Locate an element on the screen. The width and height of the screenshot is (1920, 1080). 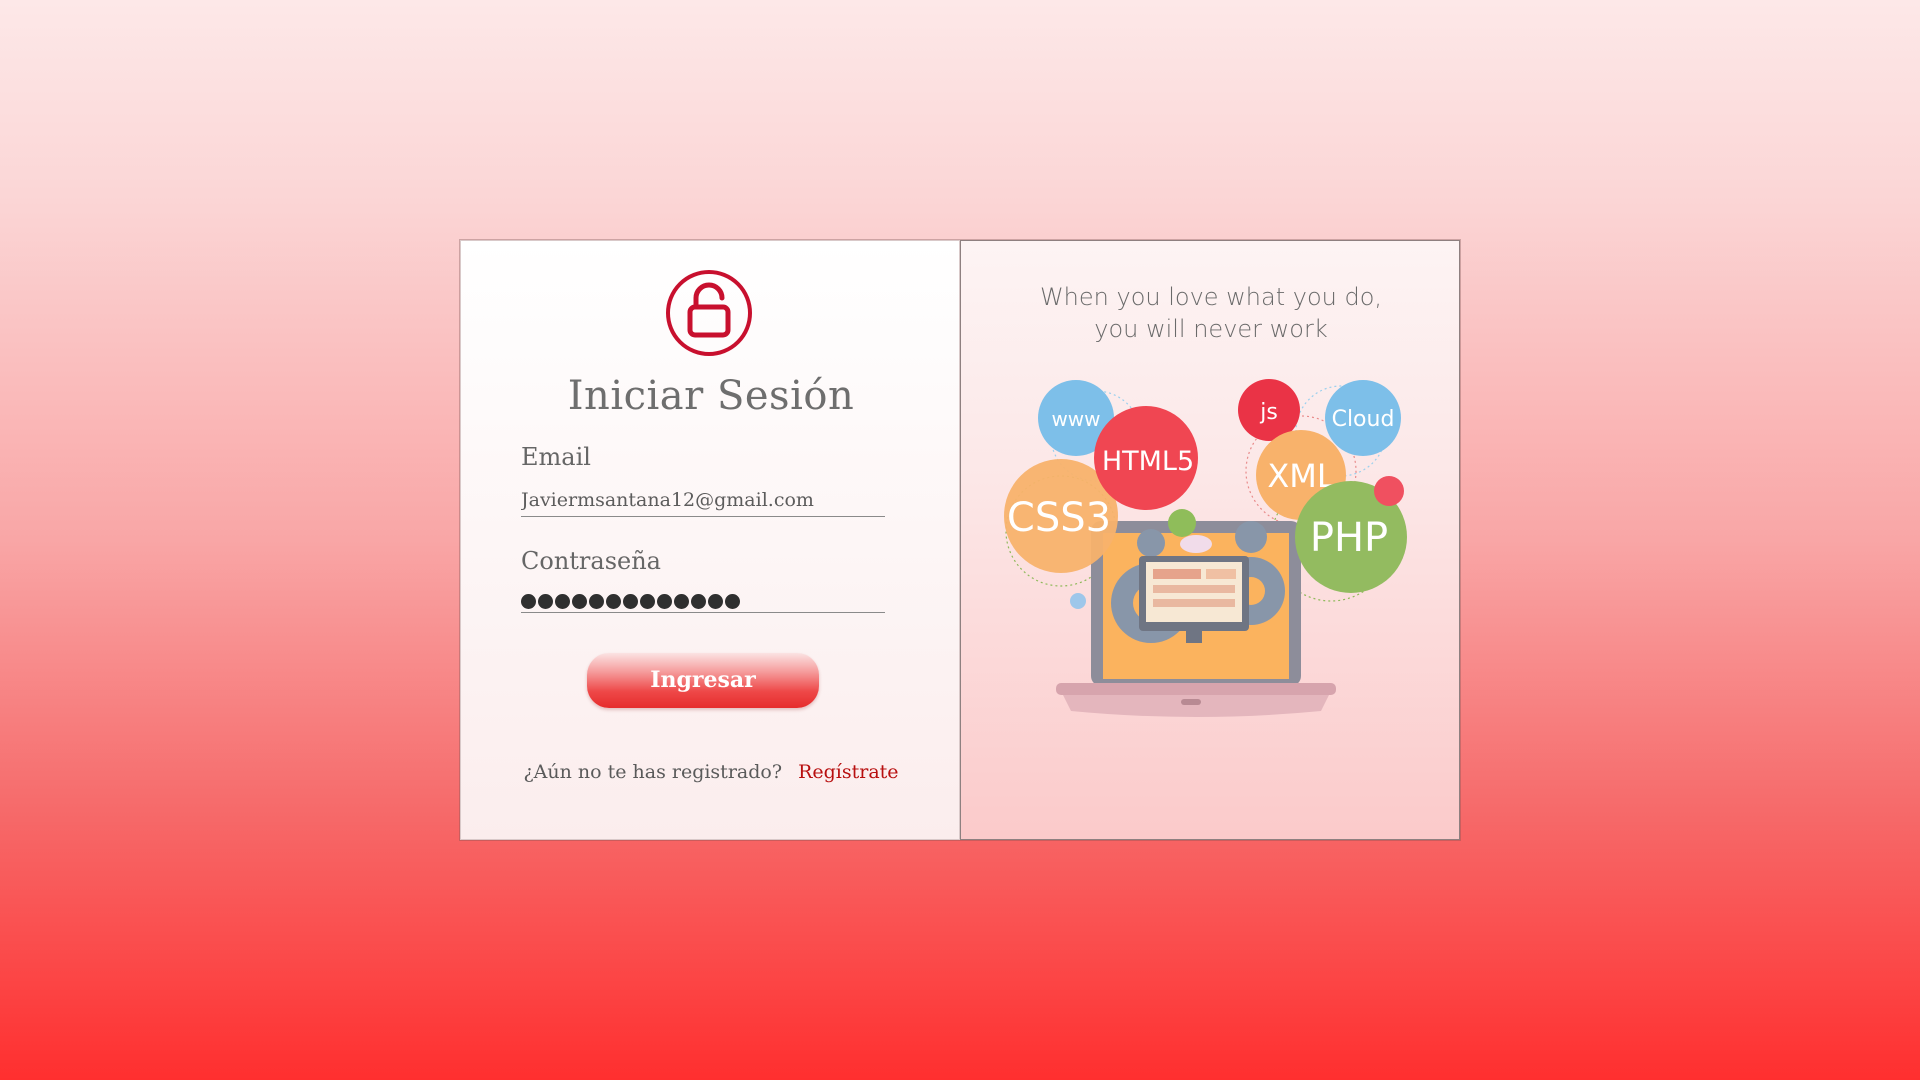
cloud-bubble: Cloud is located at coordinates (1363, 418).